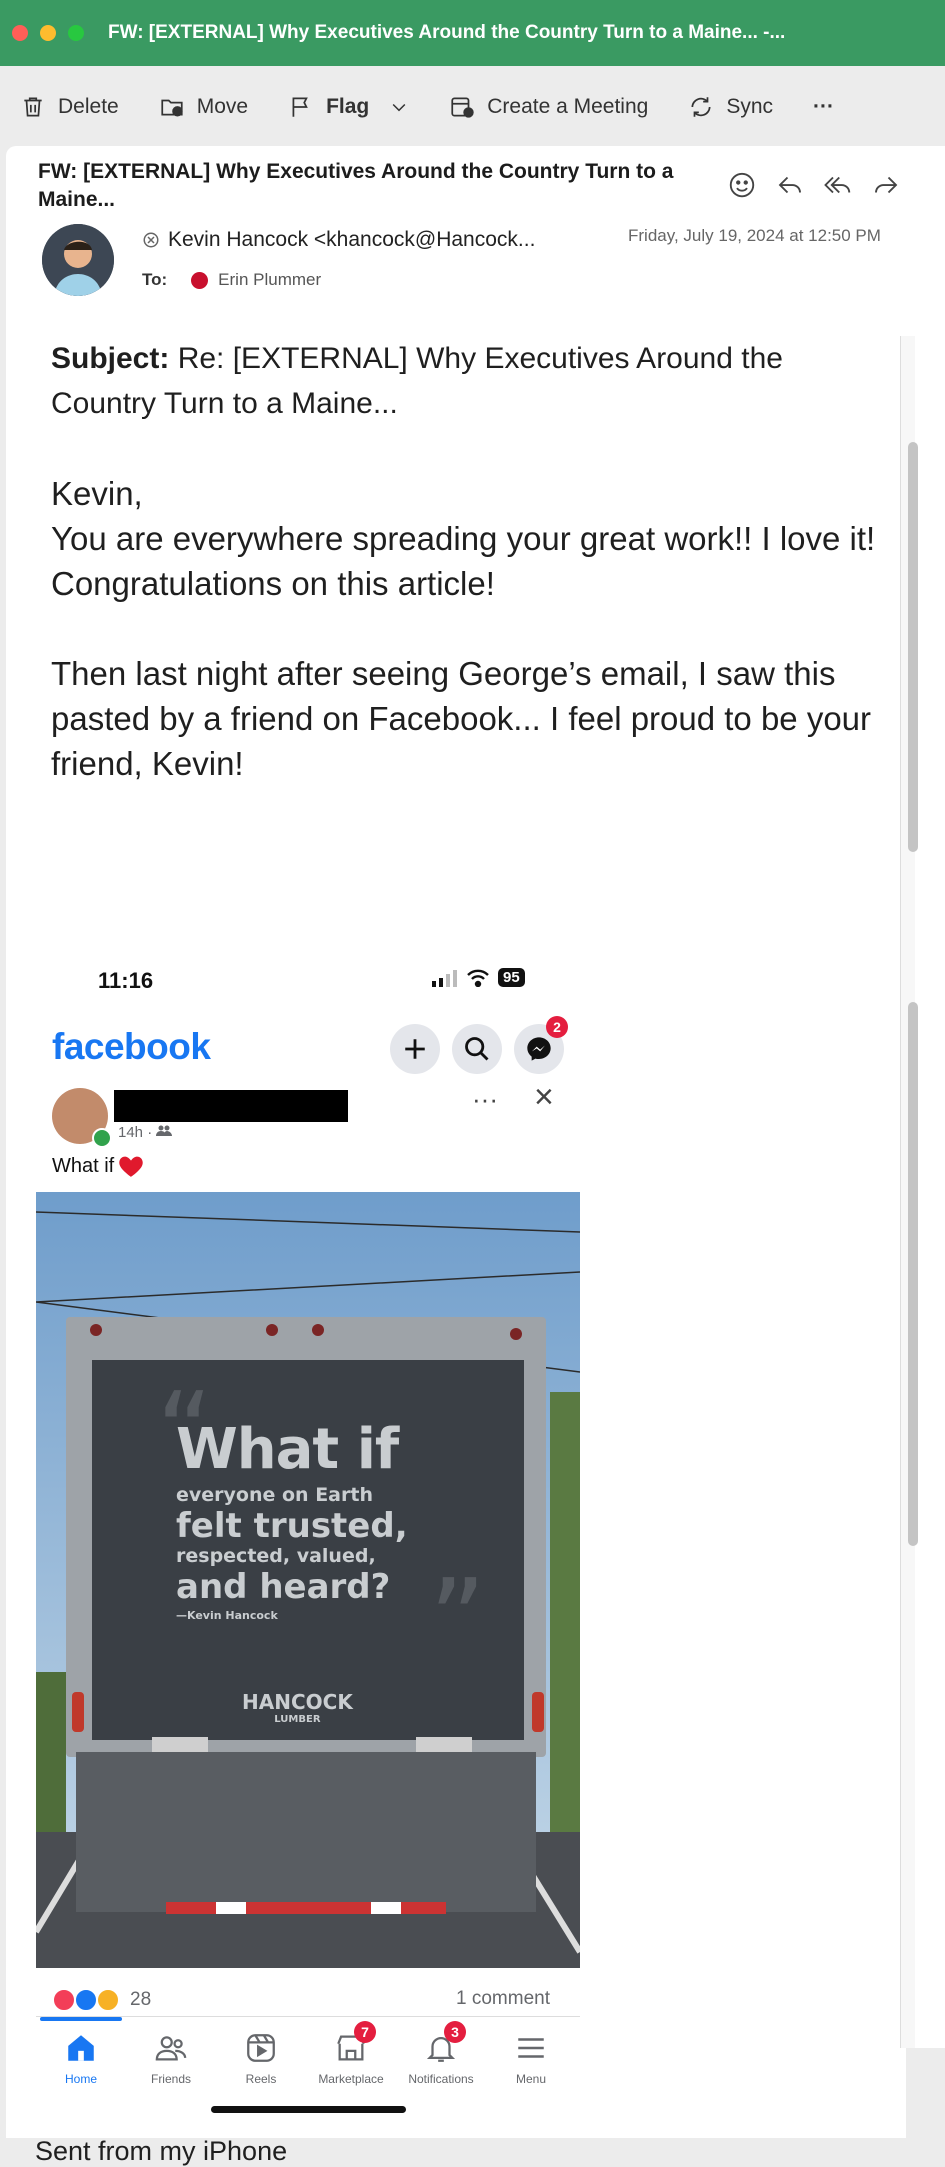  What do you see at coordinates (227, 1615) in the screenshot?
I see `truck-attribution: —Kevin Hancock` at bounding box center [227, 1615].